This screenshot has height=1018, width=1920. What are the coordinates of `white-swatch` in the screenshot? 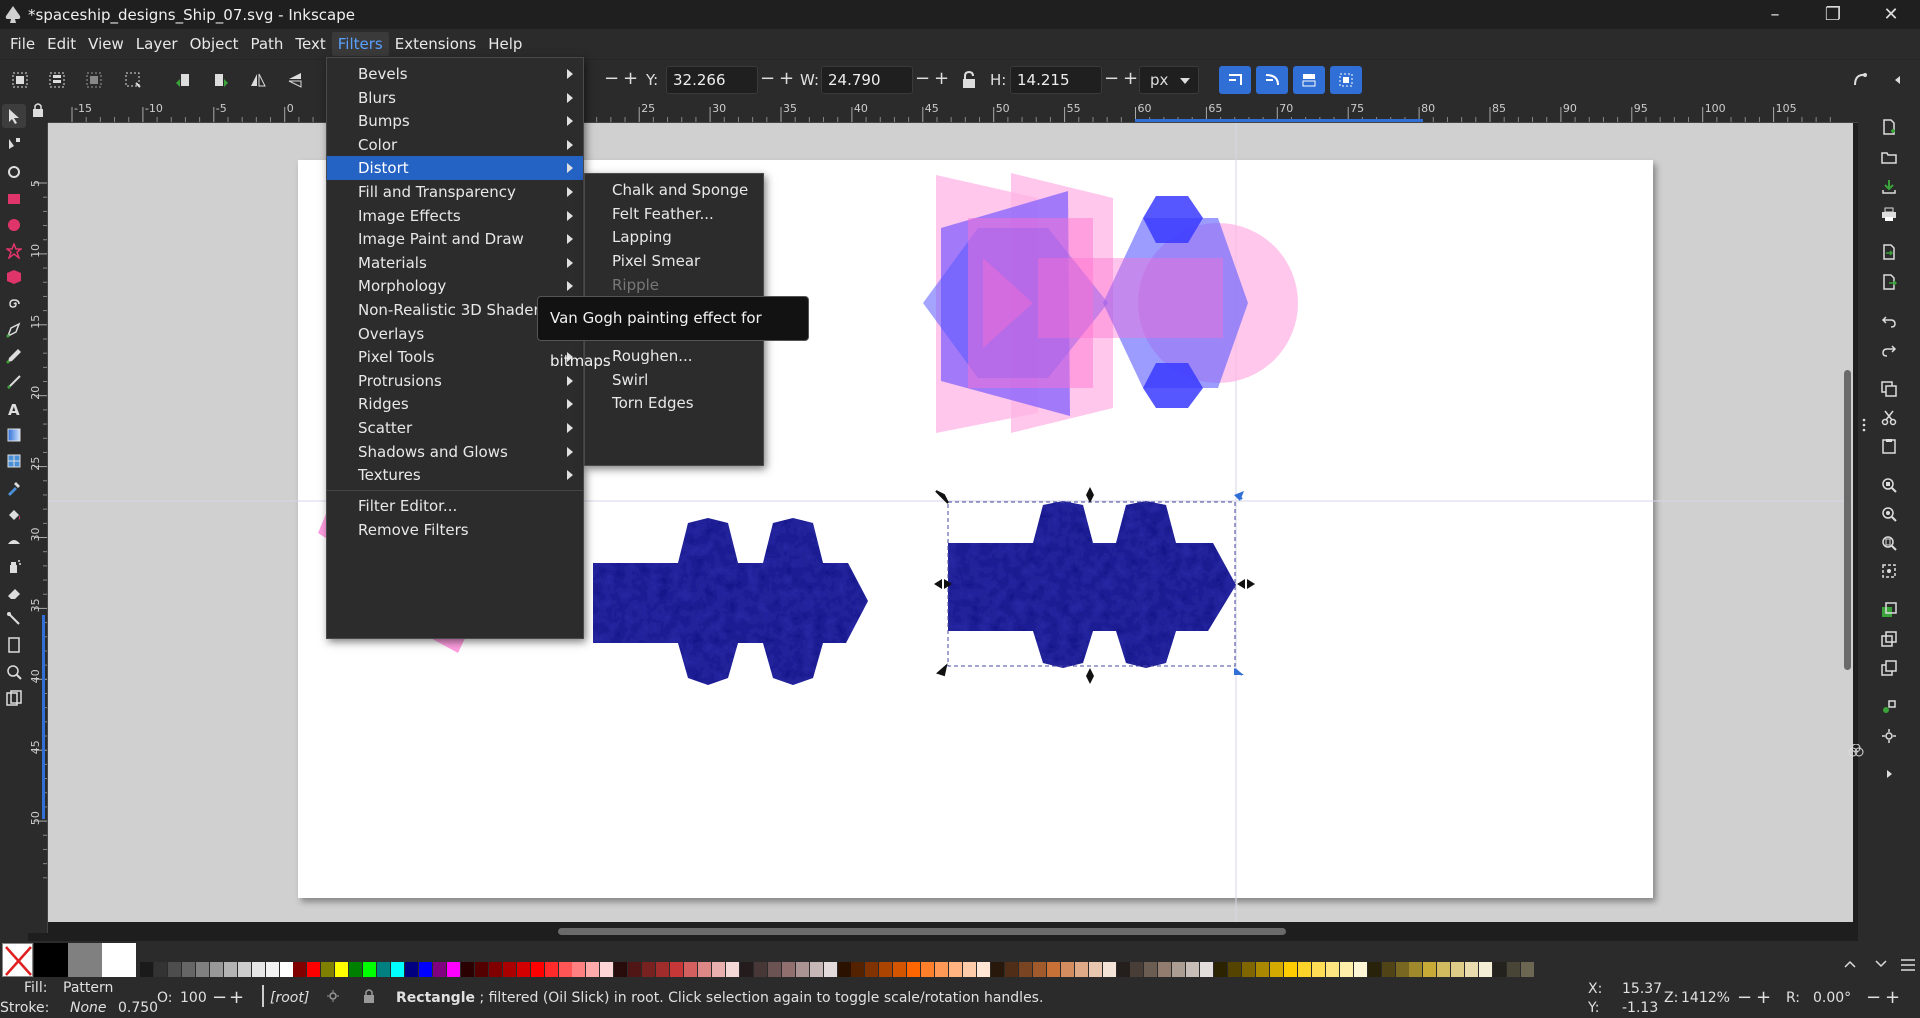 It's located at (119, 960).